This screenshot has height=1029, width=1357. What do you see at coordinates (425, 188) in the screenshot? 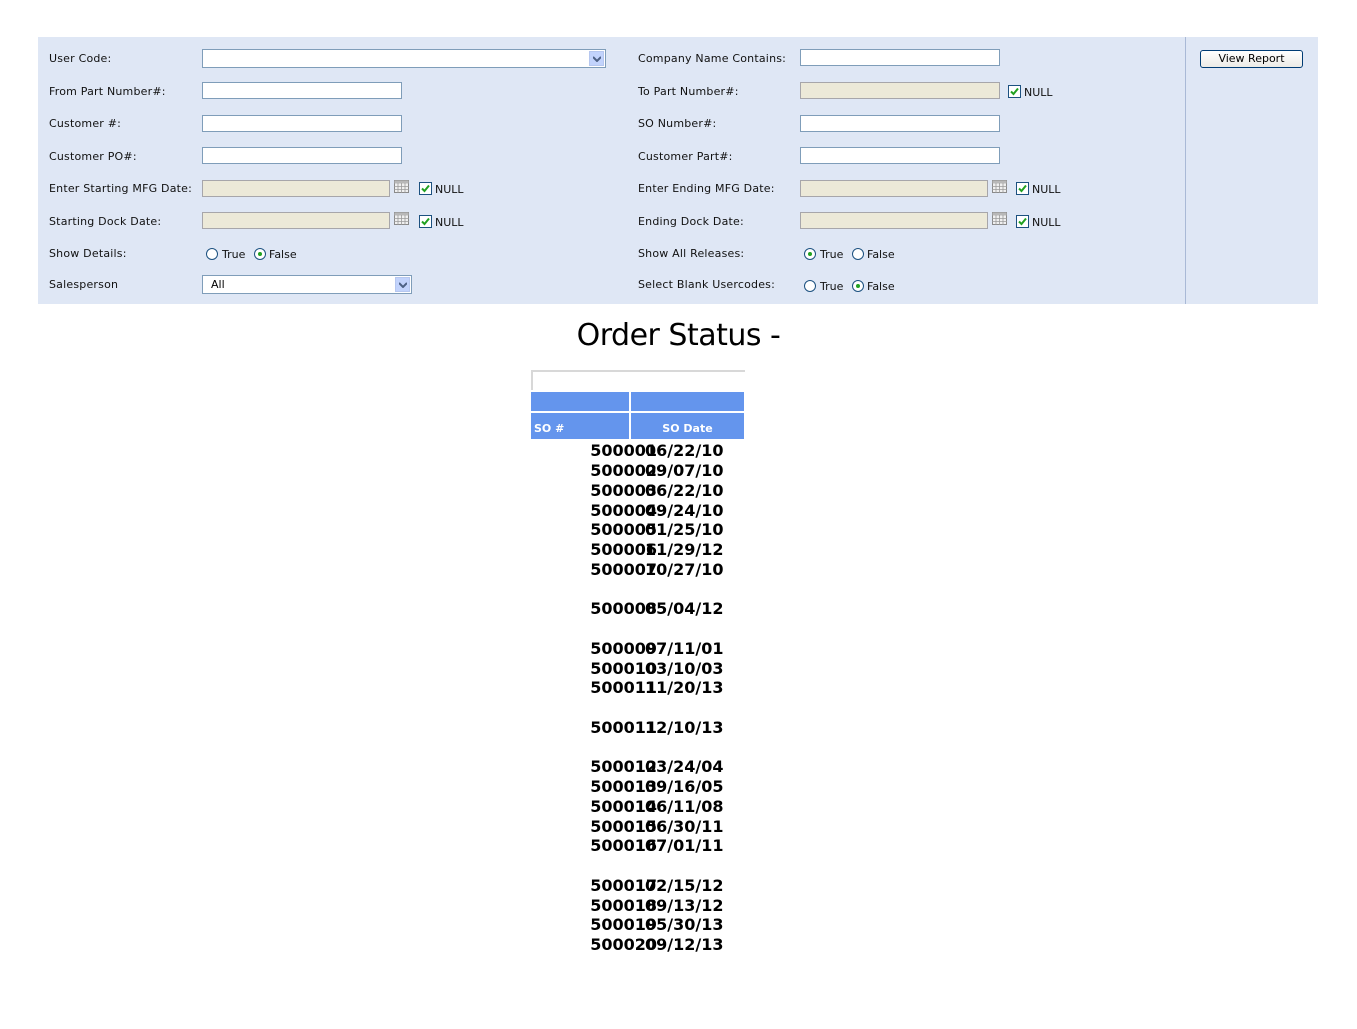
I see `start-mfg-null-checkbox` at bounding box center [425, 188].